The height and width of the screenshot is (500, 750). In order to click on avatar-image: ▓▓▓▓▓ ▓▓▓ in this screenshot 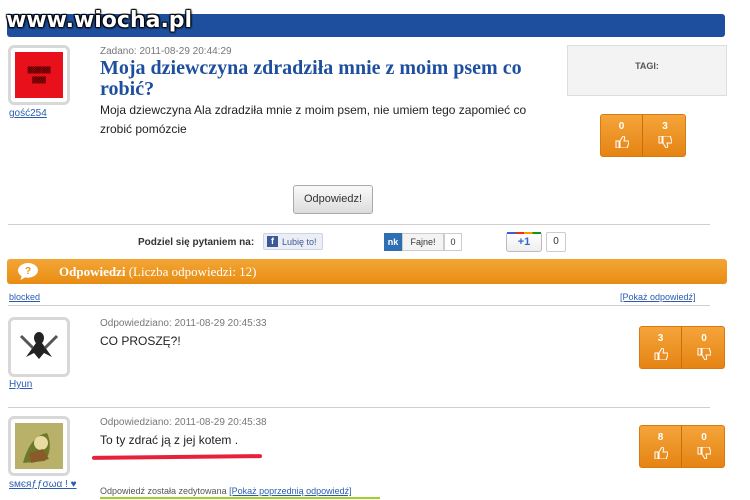, I will do `click(39, 75)`.